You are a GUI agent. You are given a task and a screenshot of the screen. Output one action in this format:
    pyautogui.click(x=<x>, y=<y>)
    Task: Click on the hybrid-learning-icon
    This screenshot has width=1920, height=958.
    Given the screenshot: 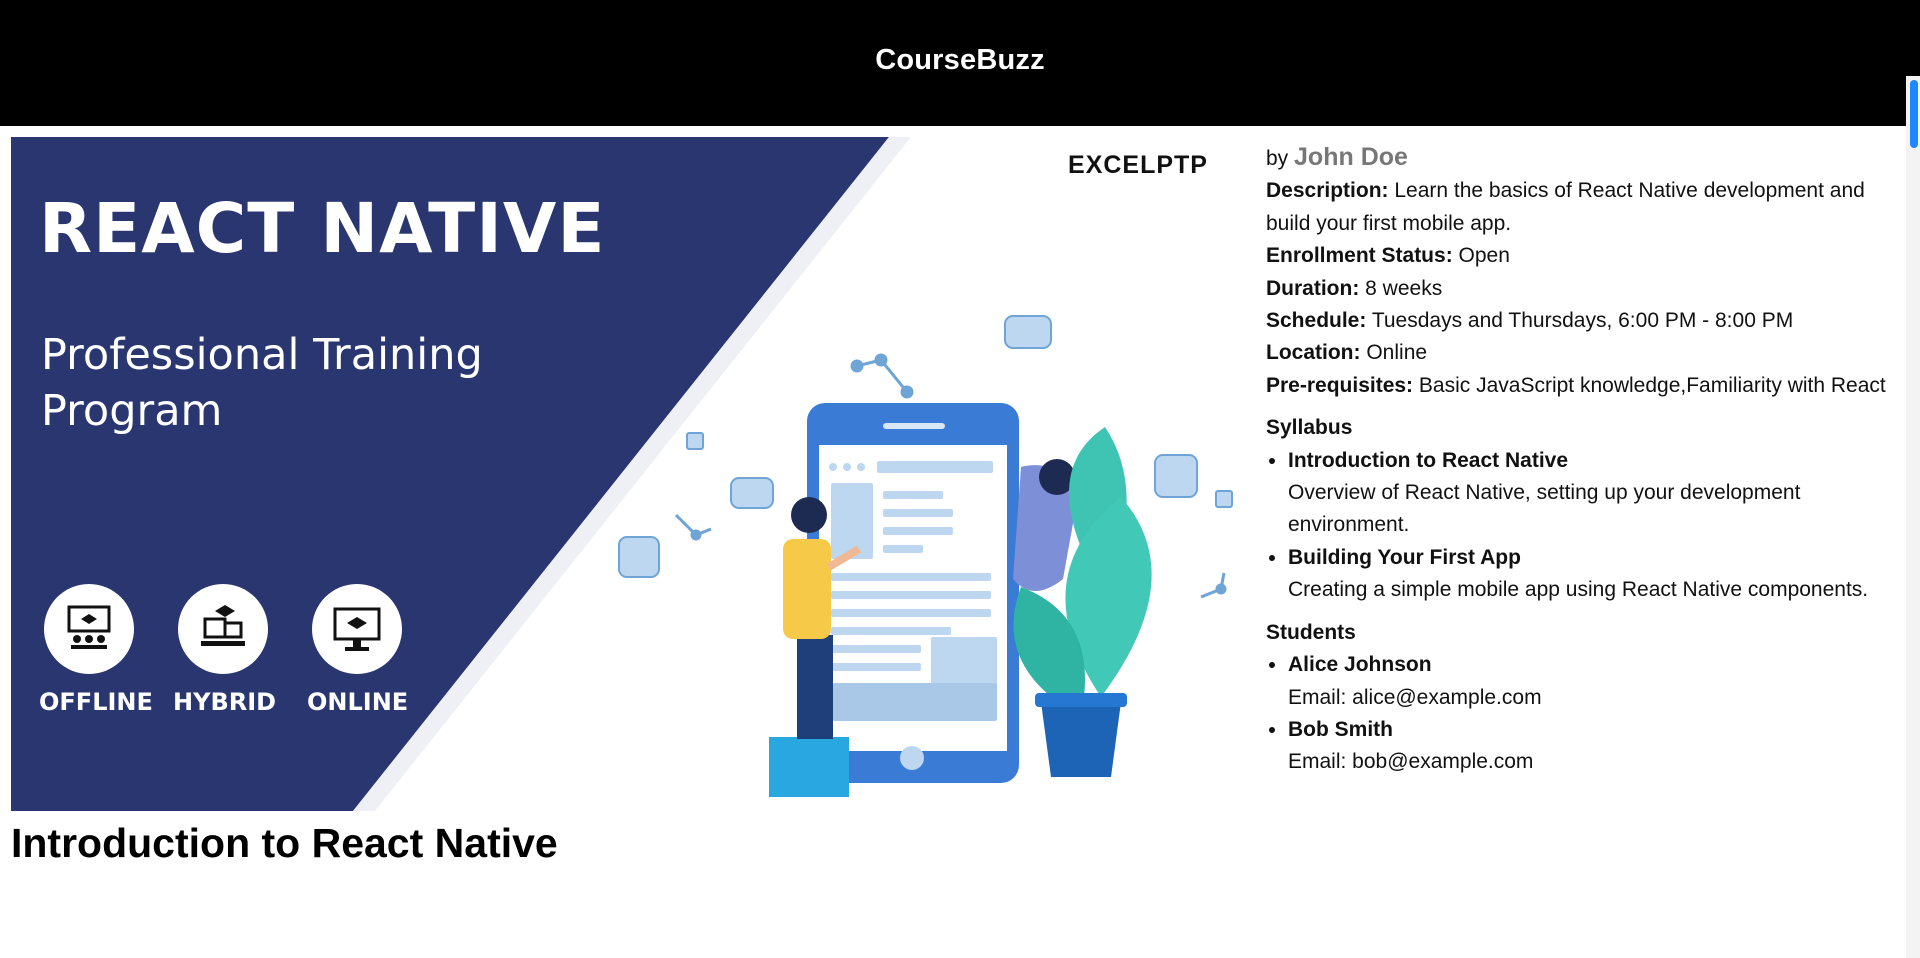 What is the action you would take?
    pyautogui.click(x=223, y=629)
    